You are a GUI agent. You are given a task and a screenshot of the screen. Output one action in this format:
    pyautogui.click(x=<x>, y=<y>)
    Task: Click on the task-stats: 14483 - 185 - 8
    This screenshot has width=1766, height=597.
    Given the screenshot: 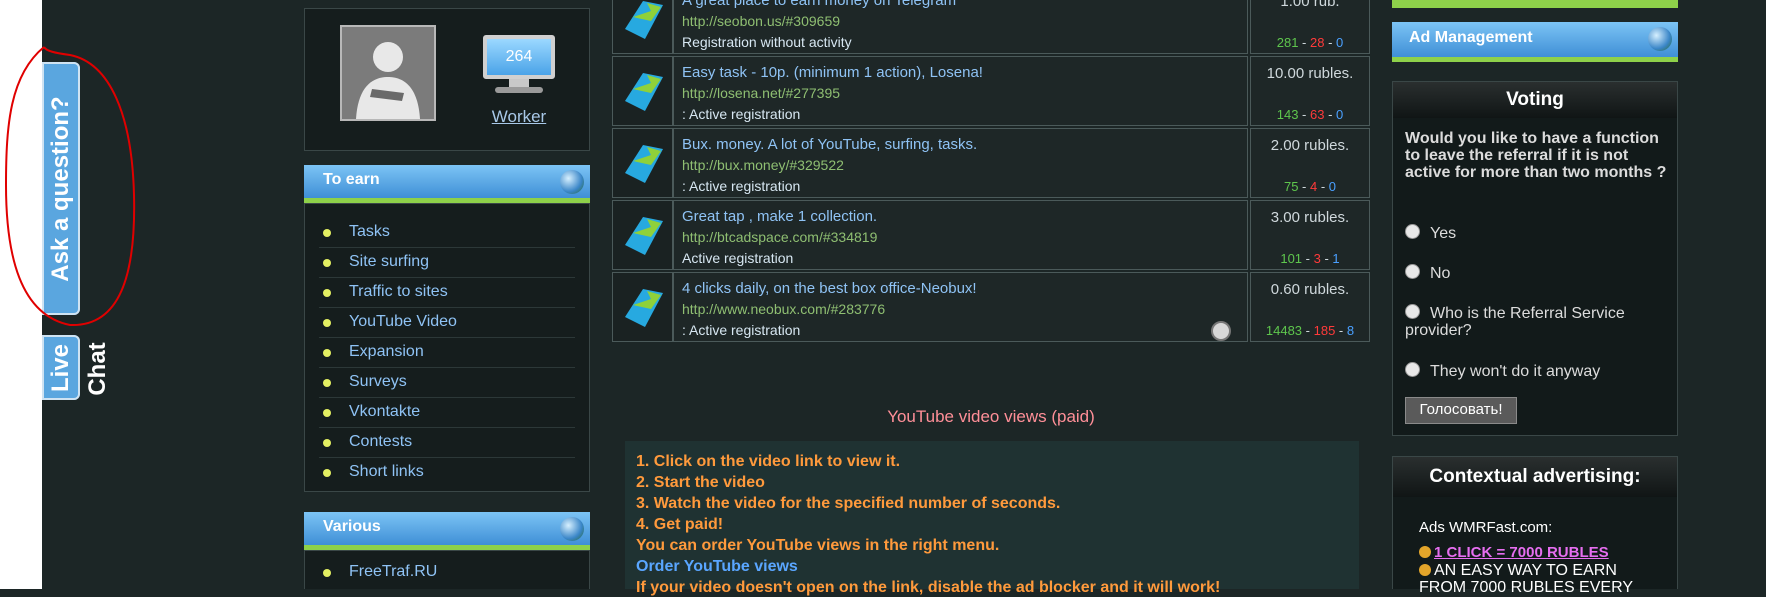 What is the action you would take?
    pyautogui.click(x=1310, y=330)
    